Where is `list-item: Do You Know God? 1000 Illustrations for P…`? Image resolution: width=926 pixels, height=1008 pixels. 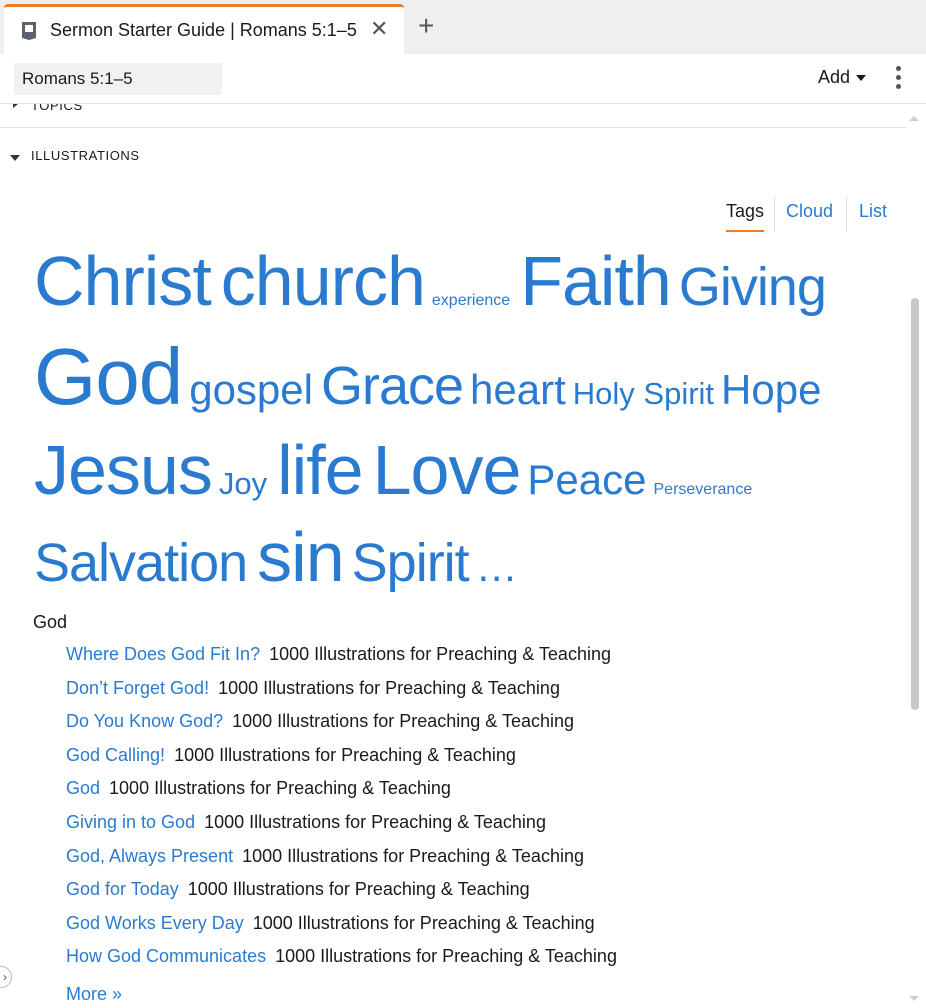 list-item: Do You Know God? 1000 Illustrations for P… is located at coordinates (476, 728).